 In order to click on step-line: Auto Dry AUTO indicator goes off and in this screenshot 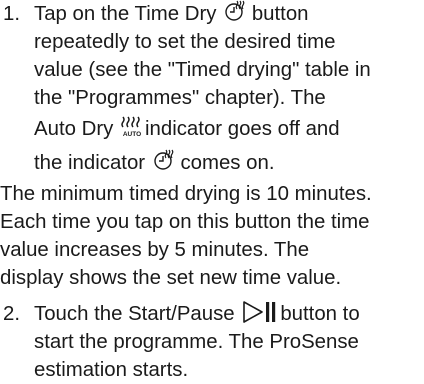, I will do `click(227, 129)`.